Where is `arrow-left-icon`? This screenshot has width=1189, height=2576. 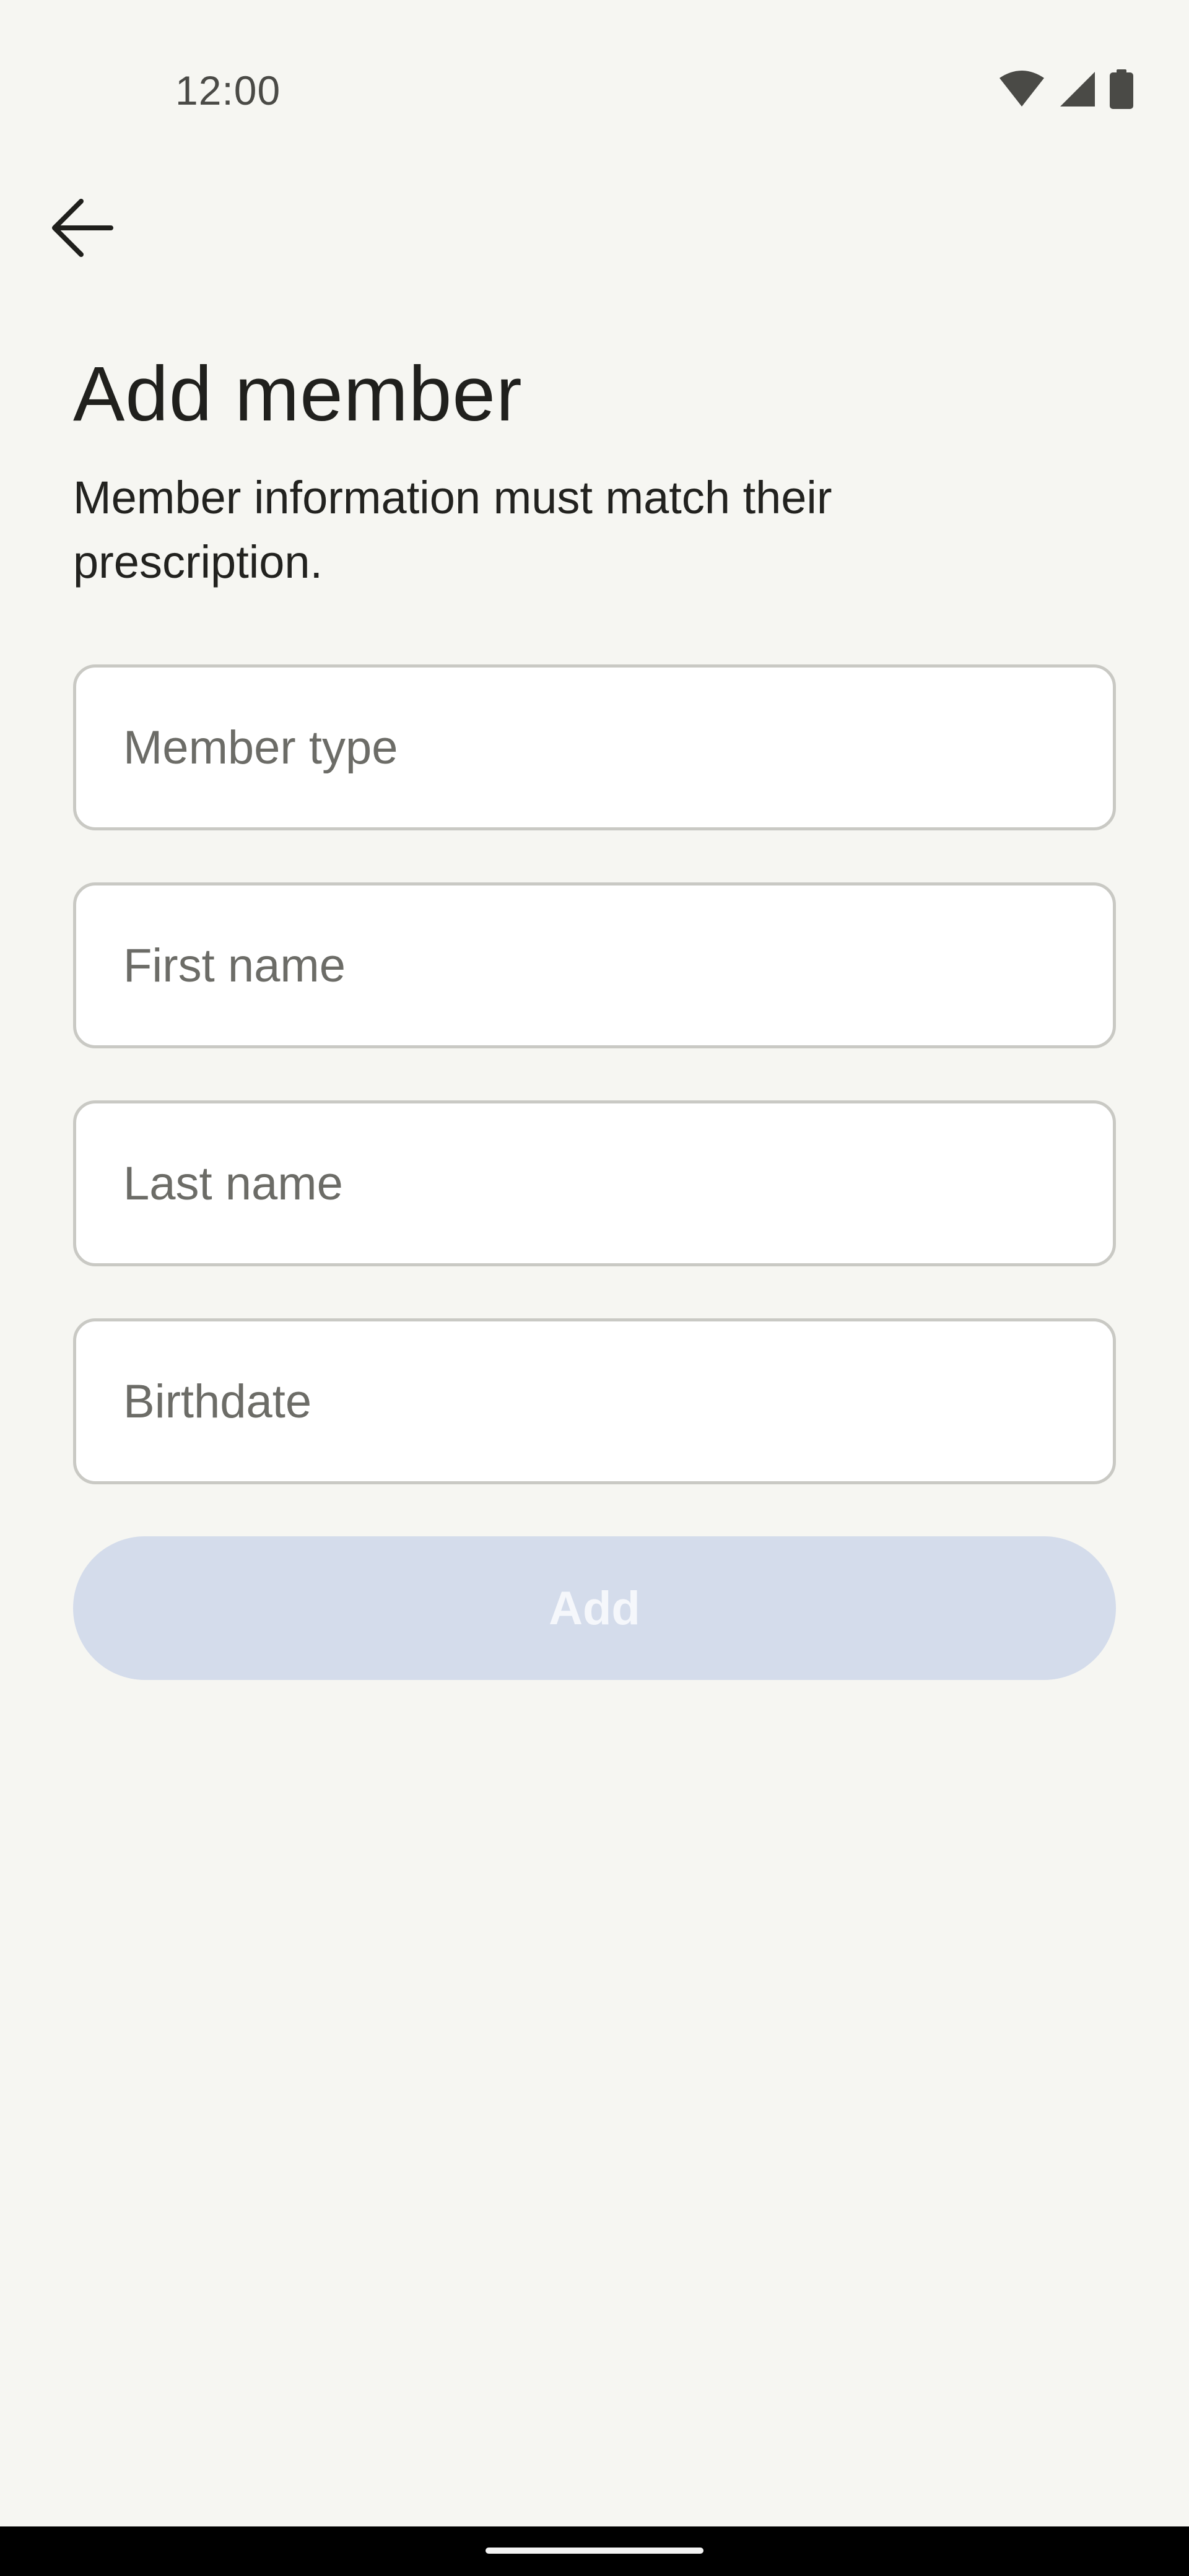
arrow-left-icon is located at coordinates (83, 229).